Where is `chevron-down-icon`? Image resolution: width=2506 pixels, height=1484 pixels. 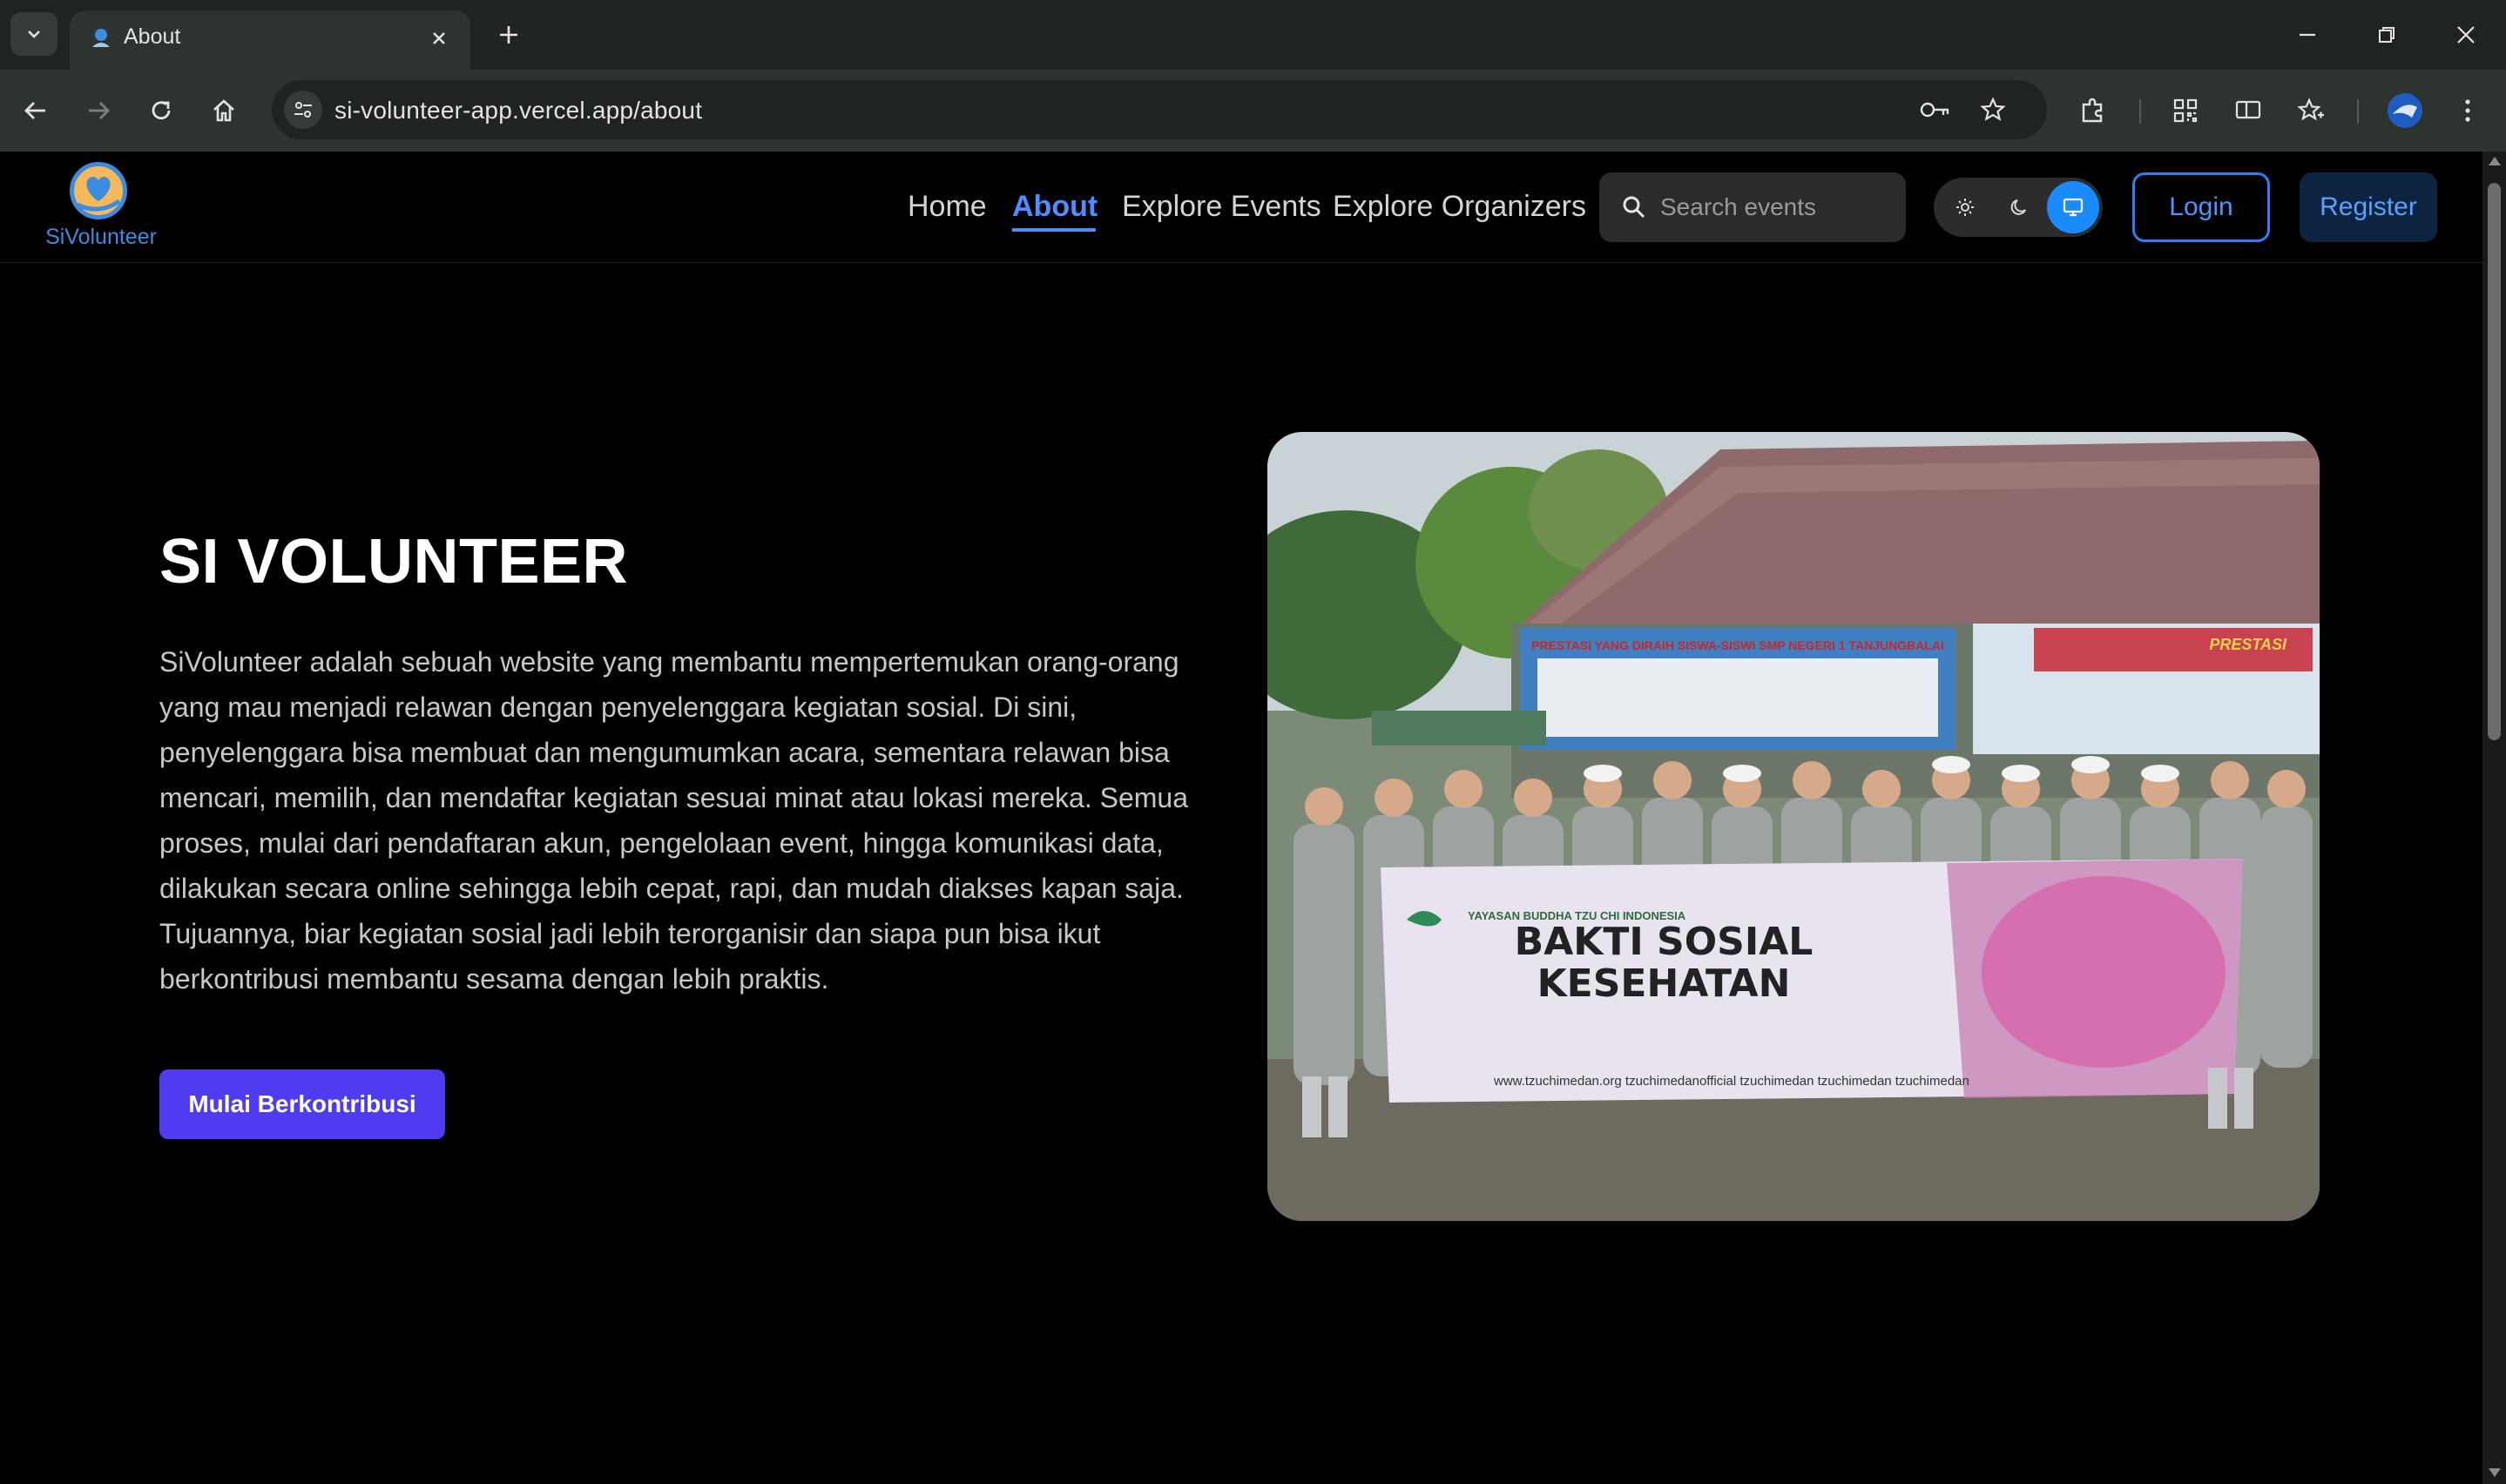
chevron-down-icon is located at coordinates (34, 34).